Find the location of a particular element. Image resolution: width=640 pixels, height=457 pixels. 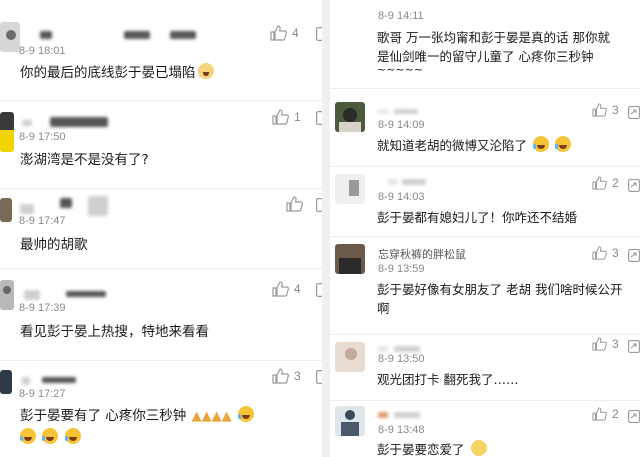

comment-time: 8-9 17:27 is located at coordinates (42, 394).